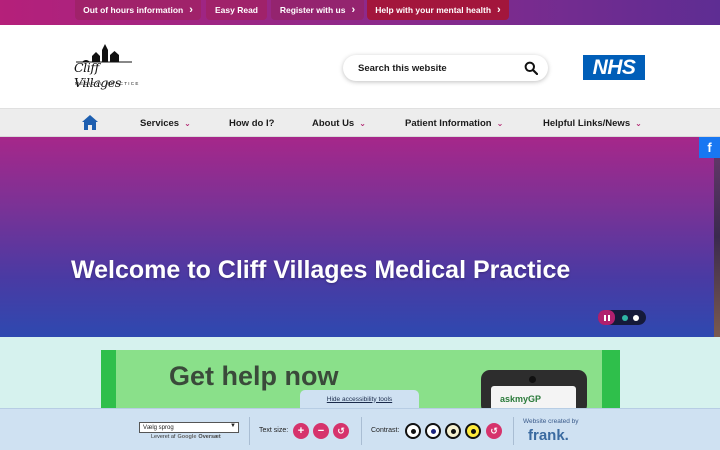 This screenshot has height=450, width=720. I want to click on nav-about-us-label: About Us, so click(333, 123).